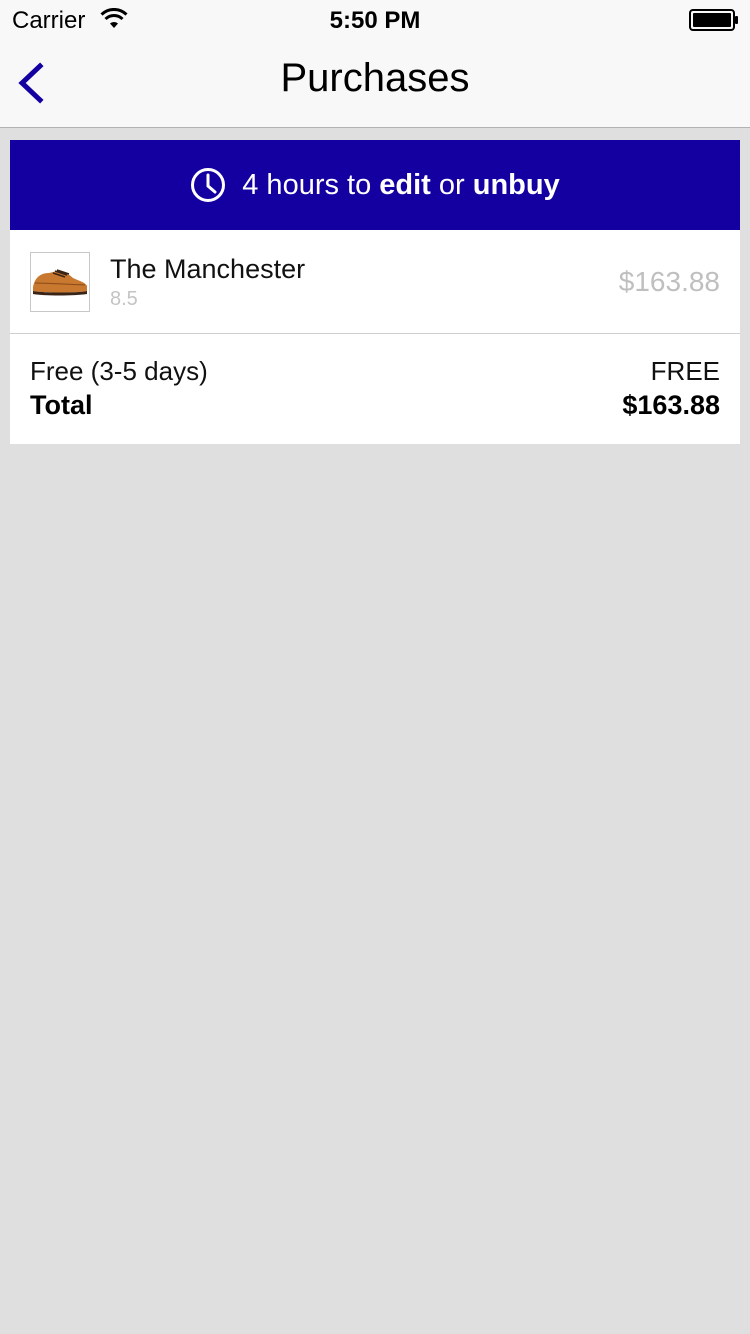 This screenshot has height=1334, width=750. What do you see at coordinates (669, 281) in the screenshot?
I see `product-price: $163.88` at bounding box center [669, 281].